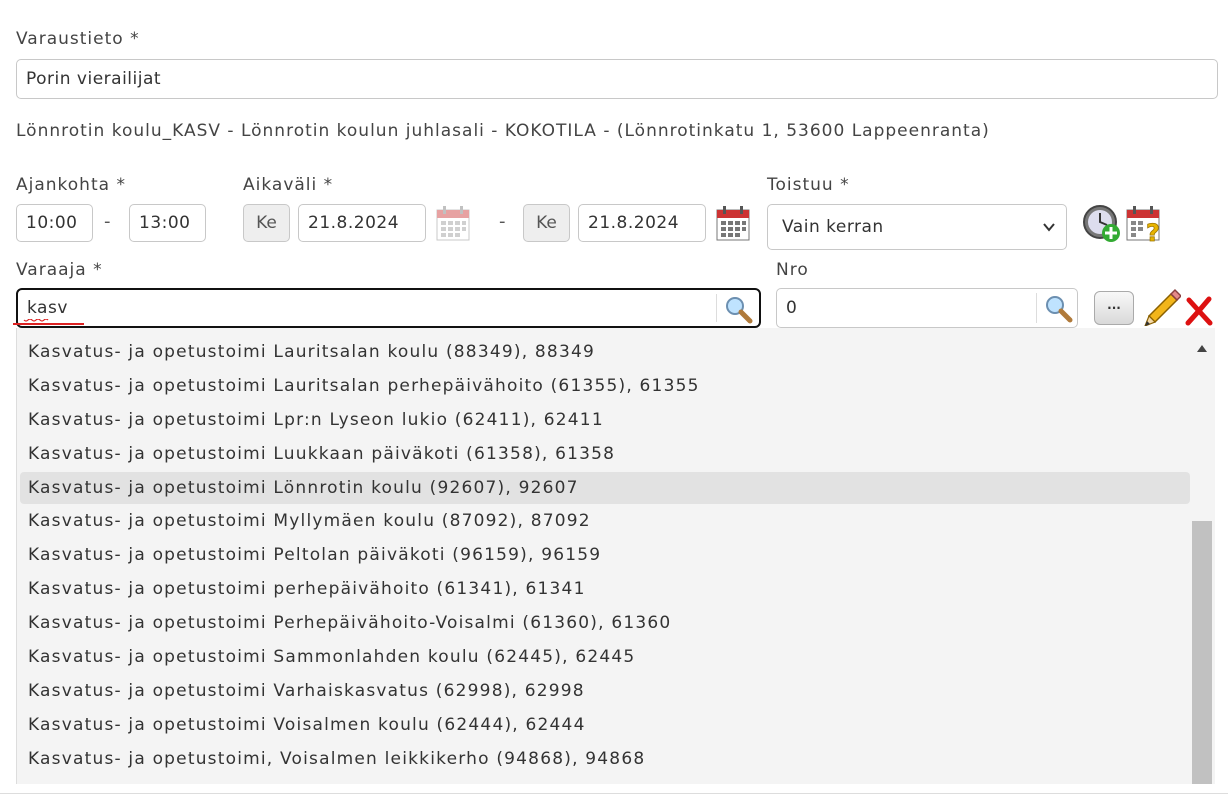 The height and width of the screenshot is (801, 1228). Describe the element at coordinates (833, 227) in the screenshot. I see `toistuu-selected: Vain kerran` at that location.